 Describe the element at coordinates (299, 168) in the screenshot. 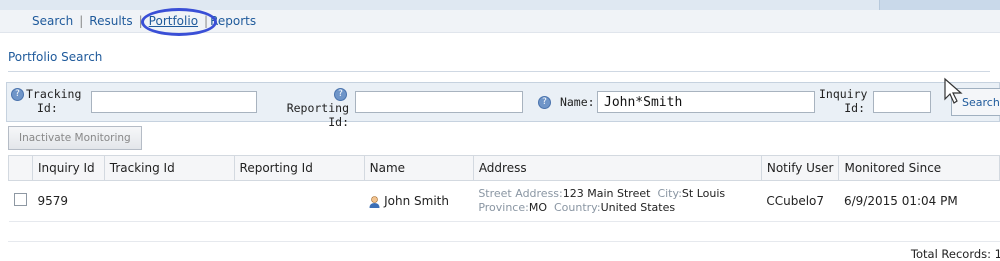

I see `col-reporting-id: Reporting Id` at that location.